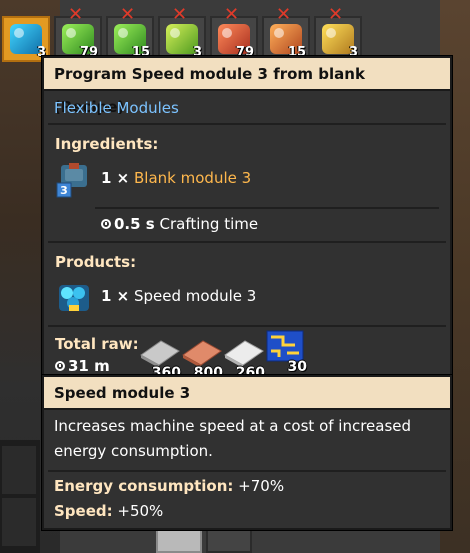 This screenshot has width=470, height=553. Describe the element at coordinates (71, 180) in the screenshot. I see `blank-module-3-icon: 3` at that location.